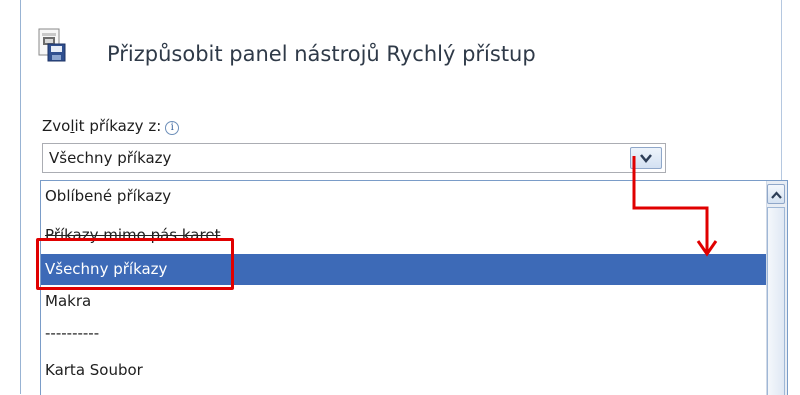  I want to click on combobox-value: Všechny příkazy, so click(110, 158).